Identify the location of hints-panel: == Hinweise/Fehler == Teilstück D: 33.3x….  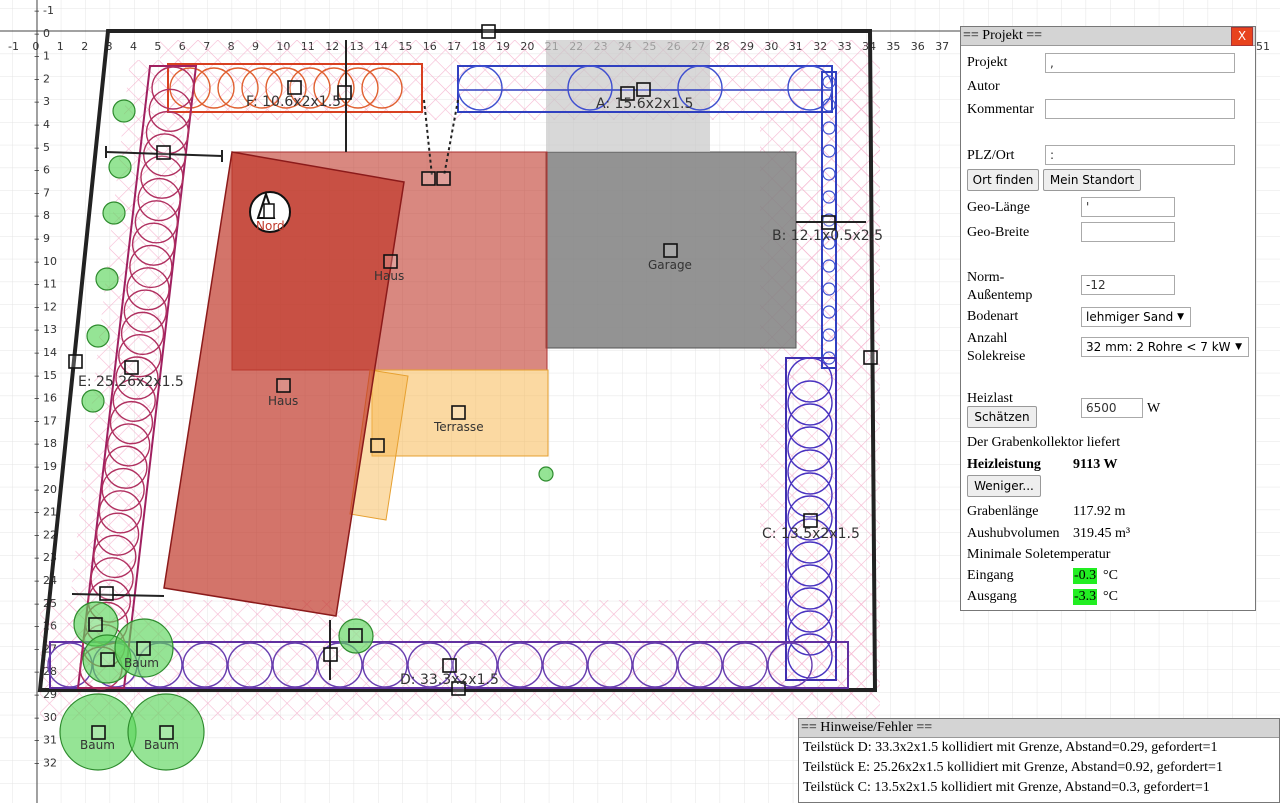
(1039, 760).